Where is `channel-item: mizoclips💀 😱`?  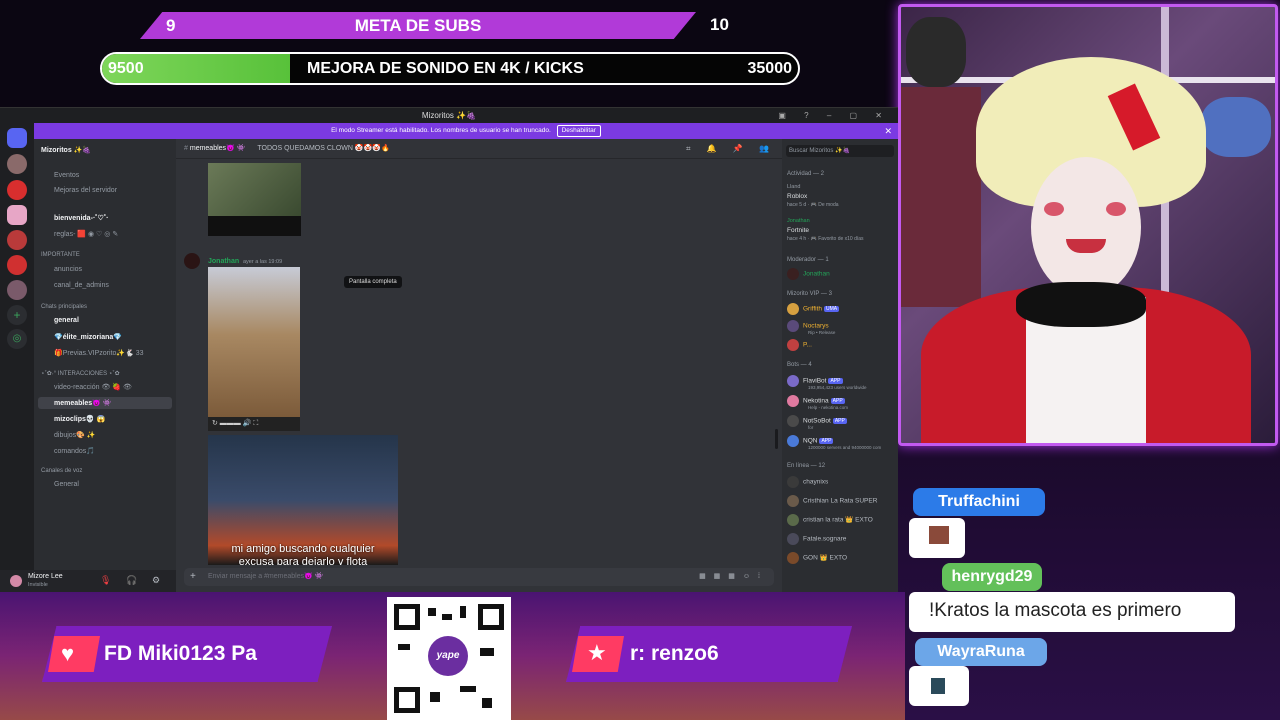 channel-item: mizoclips💀 😱 is located at coordinates (79, 419).